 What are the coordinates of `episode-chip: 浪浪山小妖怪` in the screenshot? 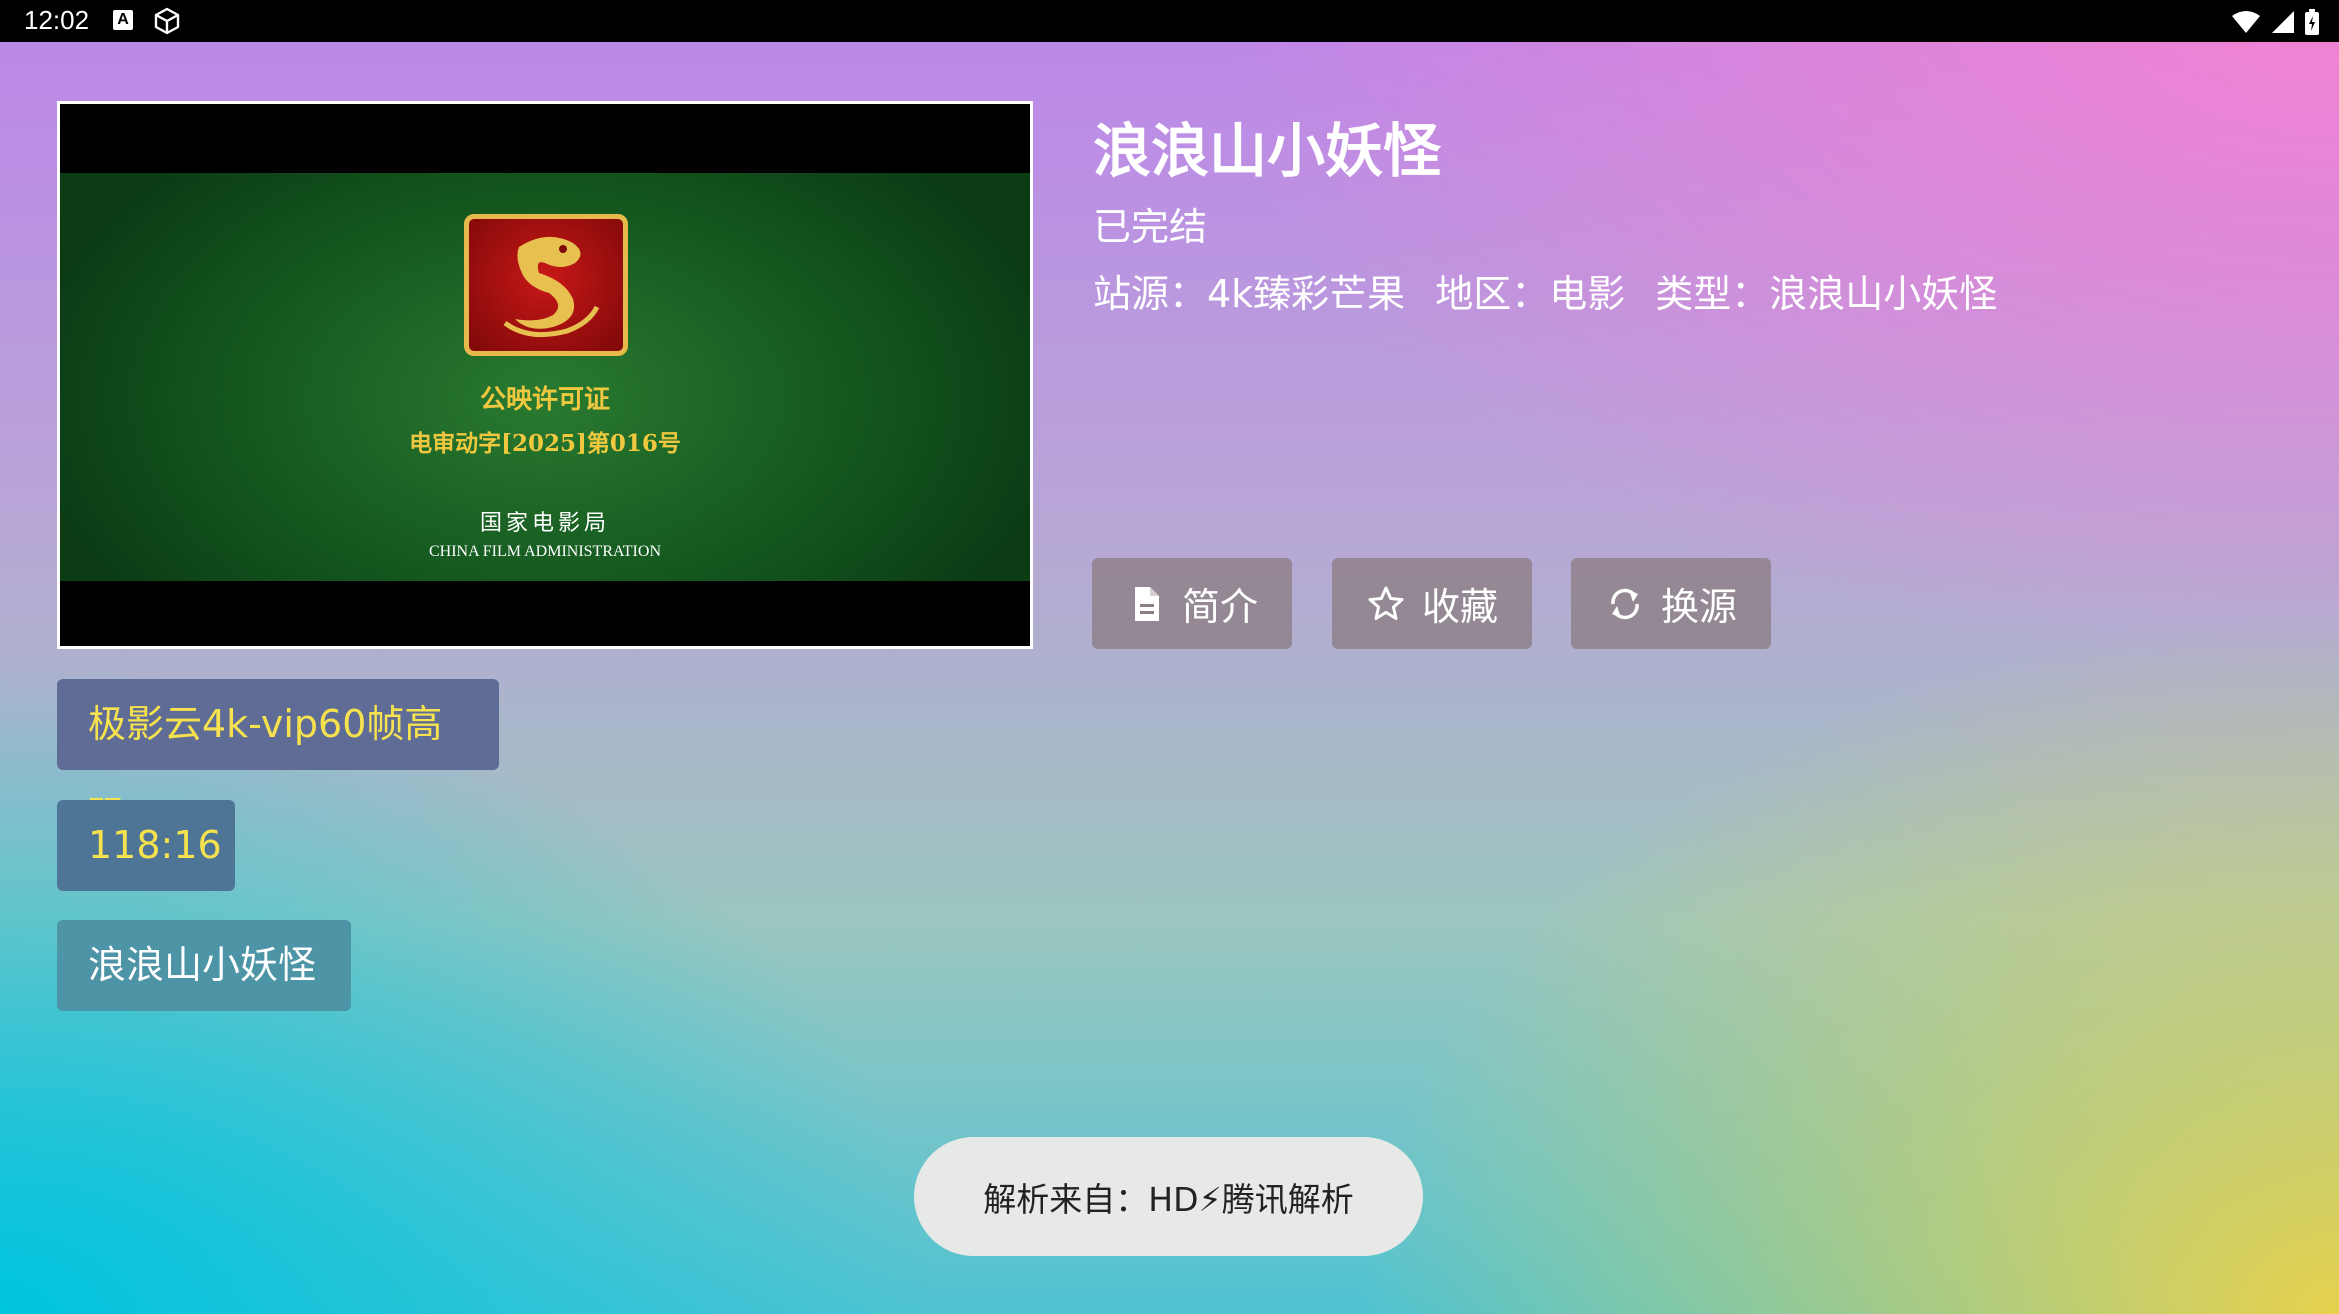 It's located at (204, 965).